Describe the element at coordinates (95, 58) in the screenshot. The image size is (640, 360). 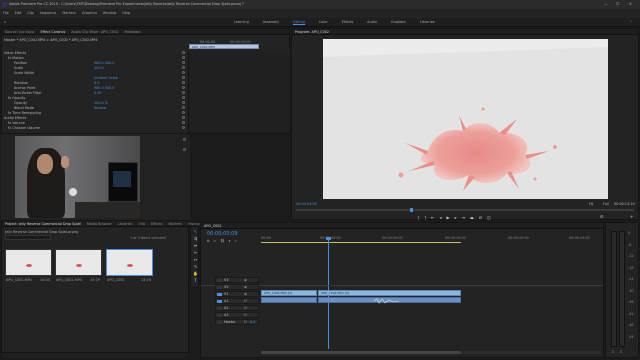
I see `effect-row: fx Motion` at that location.